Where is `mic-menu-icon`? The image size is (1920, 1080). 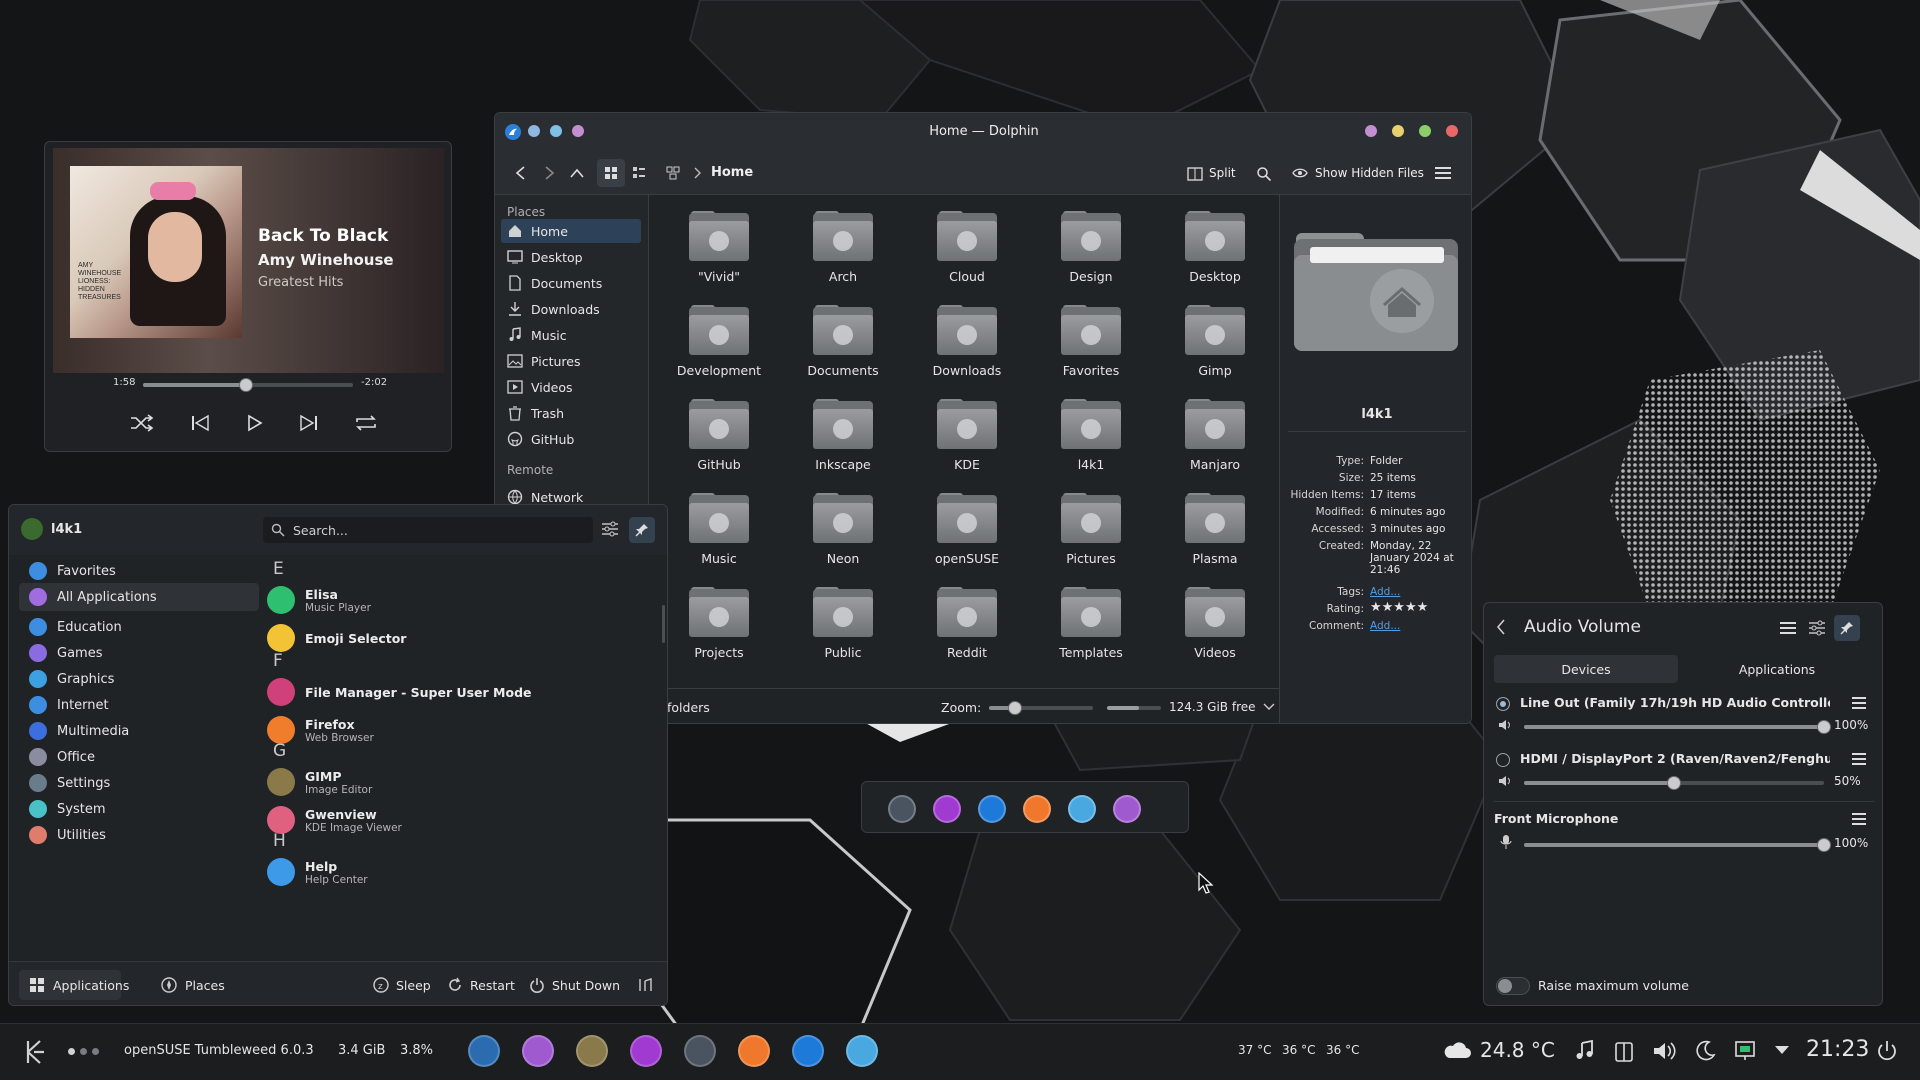 mic-menu-icon is located at coordinates (1859, 819).